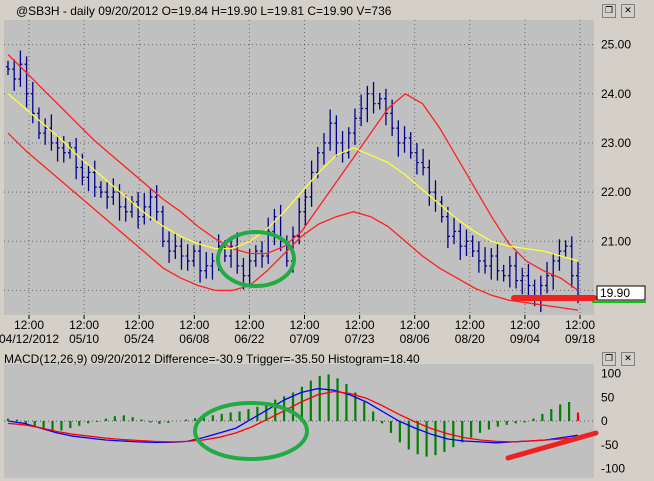 This screenshot has width=654, height=481. Describe the element at coordinates (304, 339) in the screenshot. I see `x-tick-date: 07/09` at that location.